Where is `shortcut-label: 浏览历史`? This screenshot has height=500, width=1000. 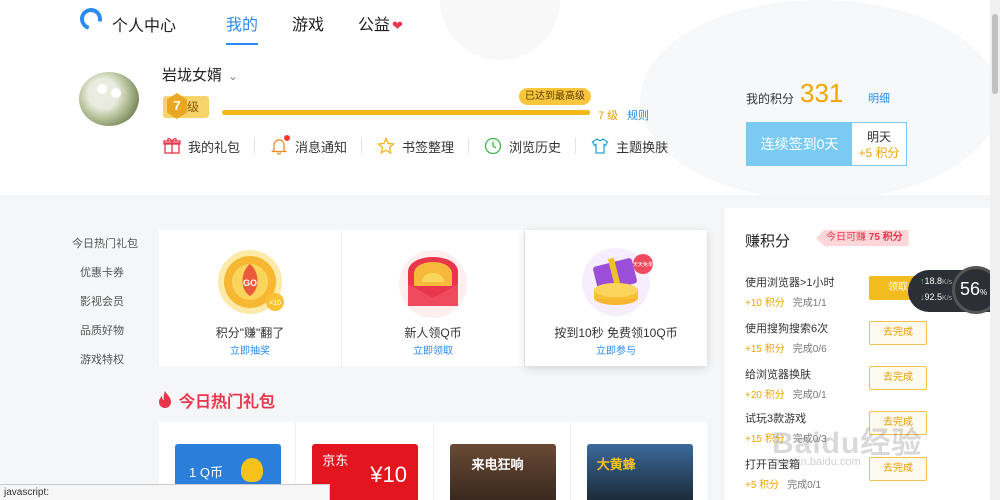 shortcut-label: 浏览历史 is located at coordinates (535, 147).